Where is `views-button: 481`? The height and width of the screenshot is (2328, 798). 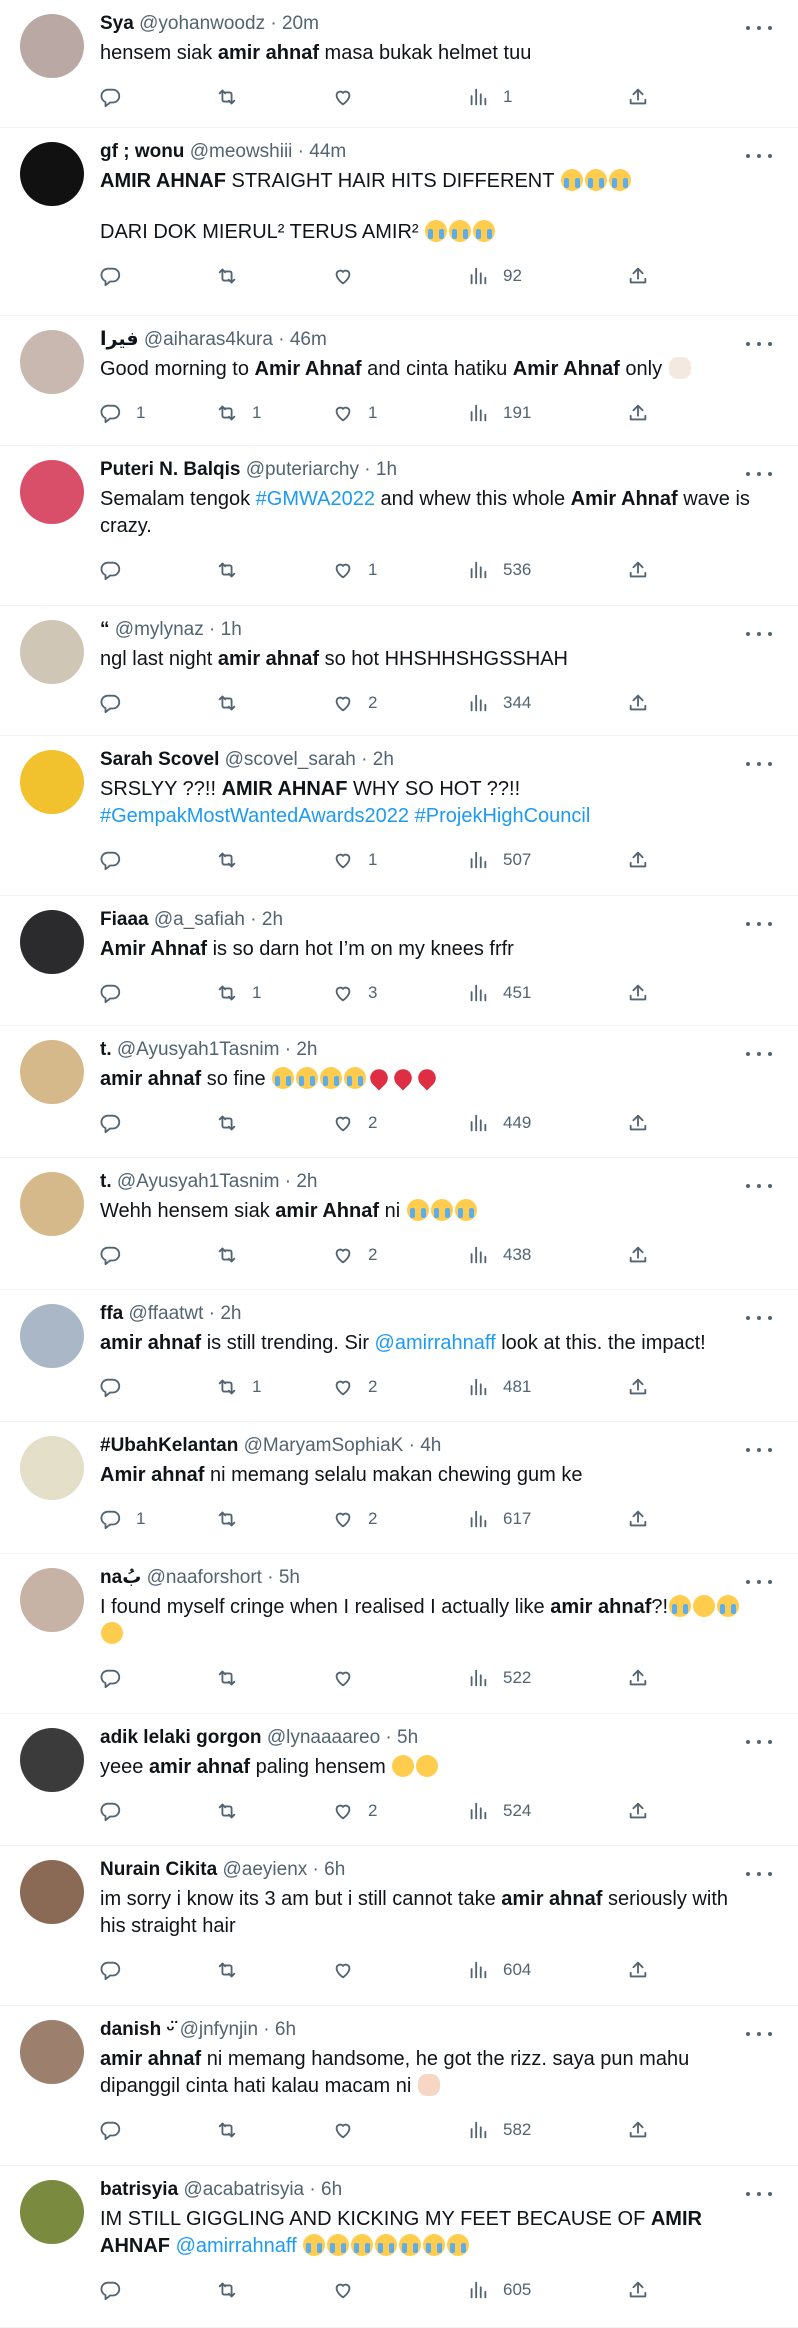
views-button: 481 is located at coordinates (547, 1387).